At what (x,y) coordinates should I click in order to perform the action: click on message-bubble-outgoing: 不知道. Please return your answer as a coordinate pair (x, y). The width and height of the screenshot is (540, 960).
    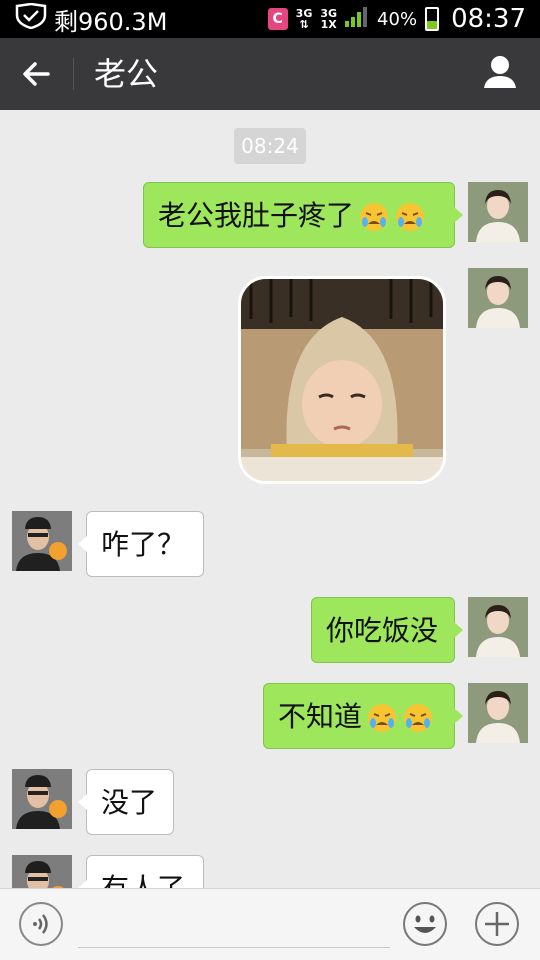
    Looking at the image, I should click on (363, 716).